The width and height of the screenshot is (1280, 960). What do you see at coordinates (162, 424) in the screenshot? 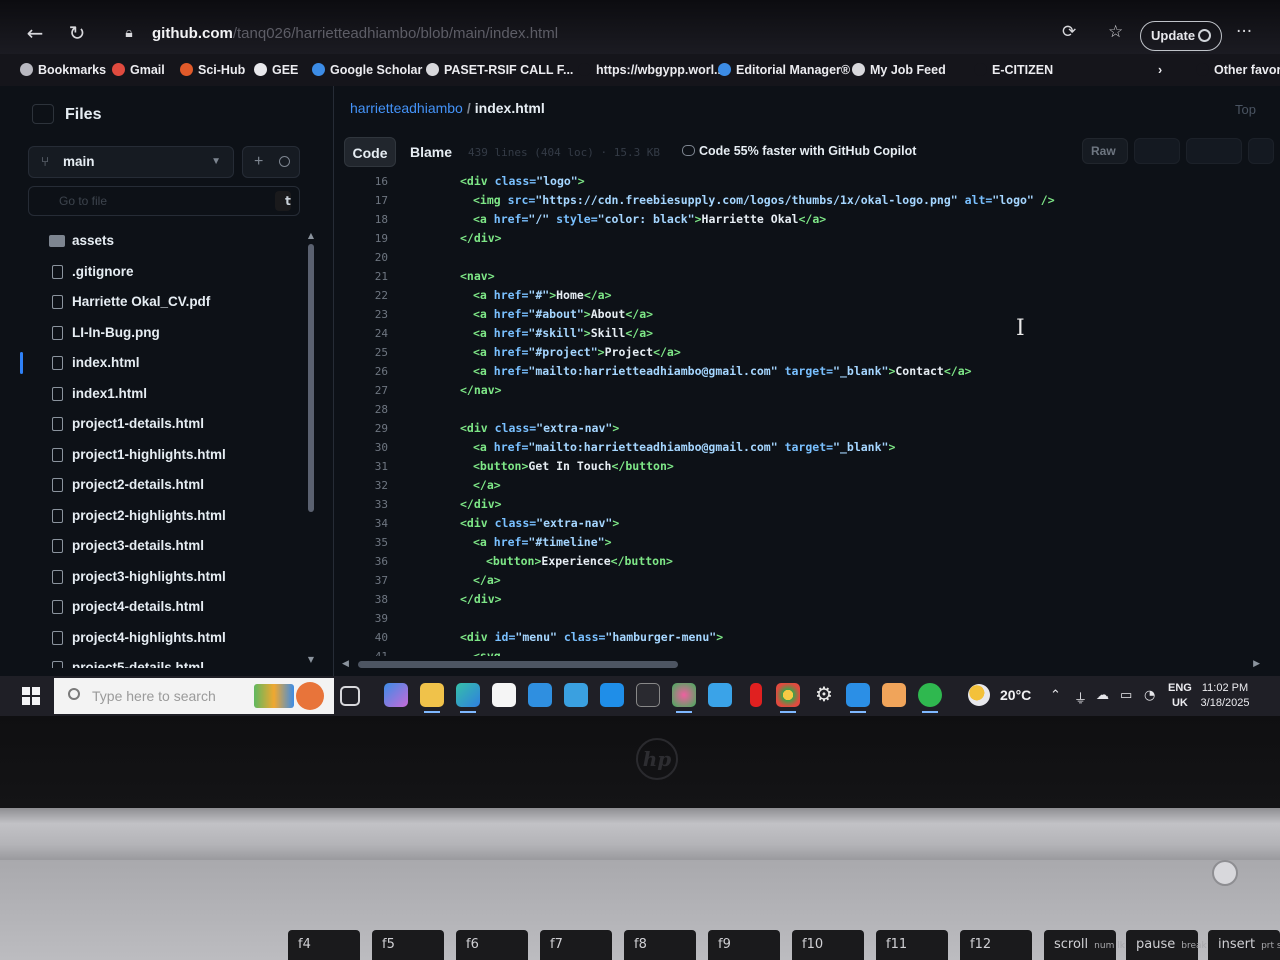
I see `tree-file: project1-details.html` at bounding box center [162, 424].